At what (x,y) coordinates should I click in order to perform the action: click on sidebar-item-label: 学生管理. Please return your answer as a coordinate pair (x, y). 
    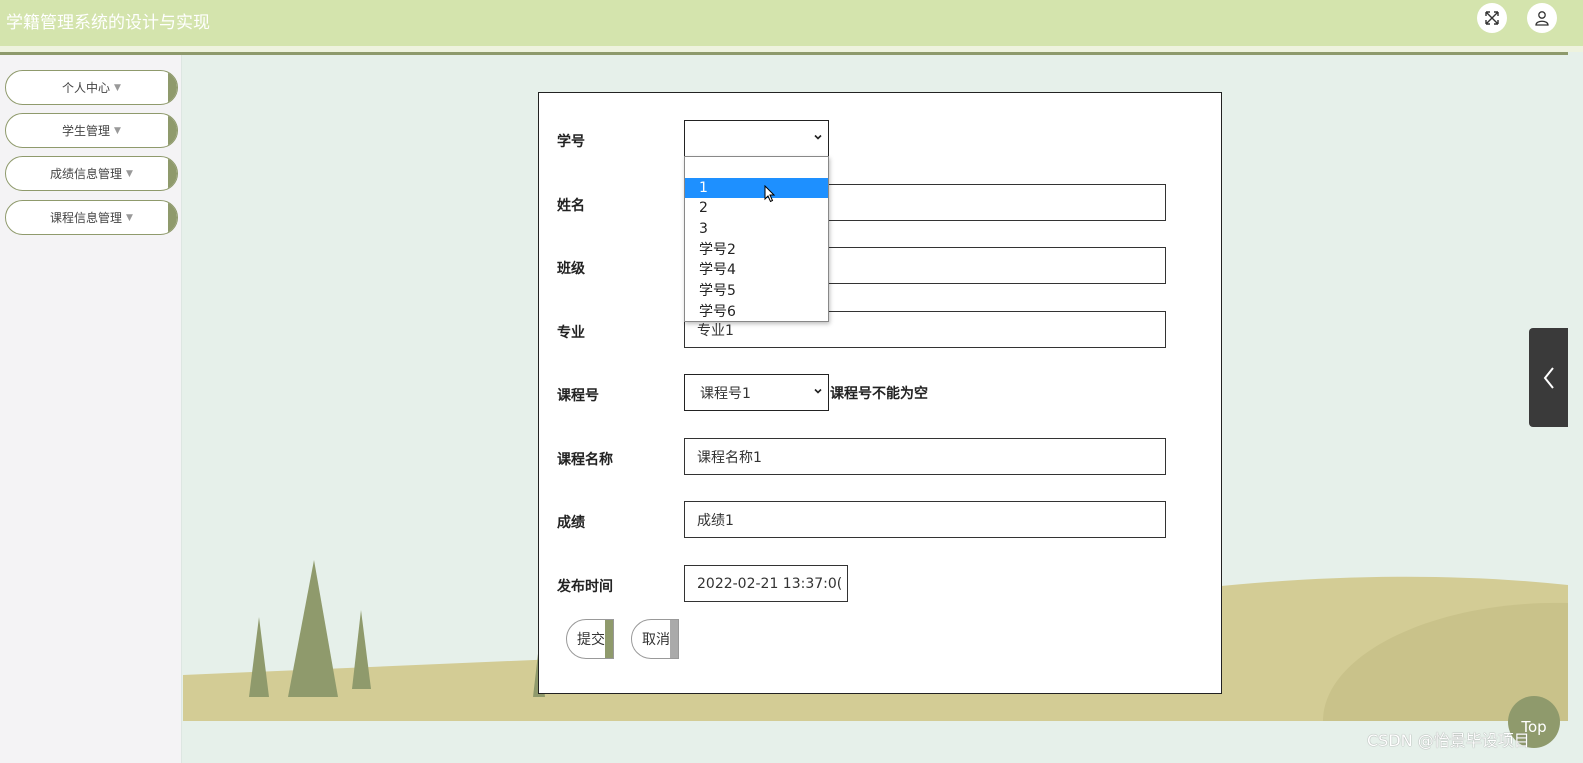
    Looking at the image, I should click on (86, 131).